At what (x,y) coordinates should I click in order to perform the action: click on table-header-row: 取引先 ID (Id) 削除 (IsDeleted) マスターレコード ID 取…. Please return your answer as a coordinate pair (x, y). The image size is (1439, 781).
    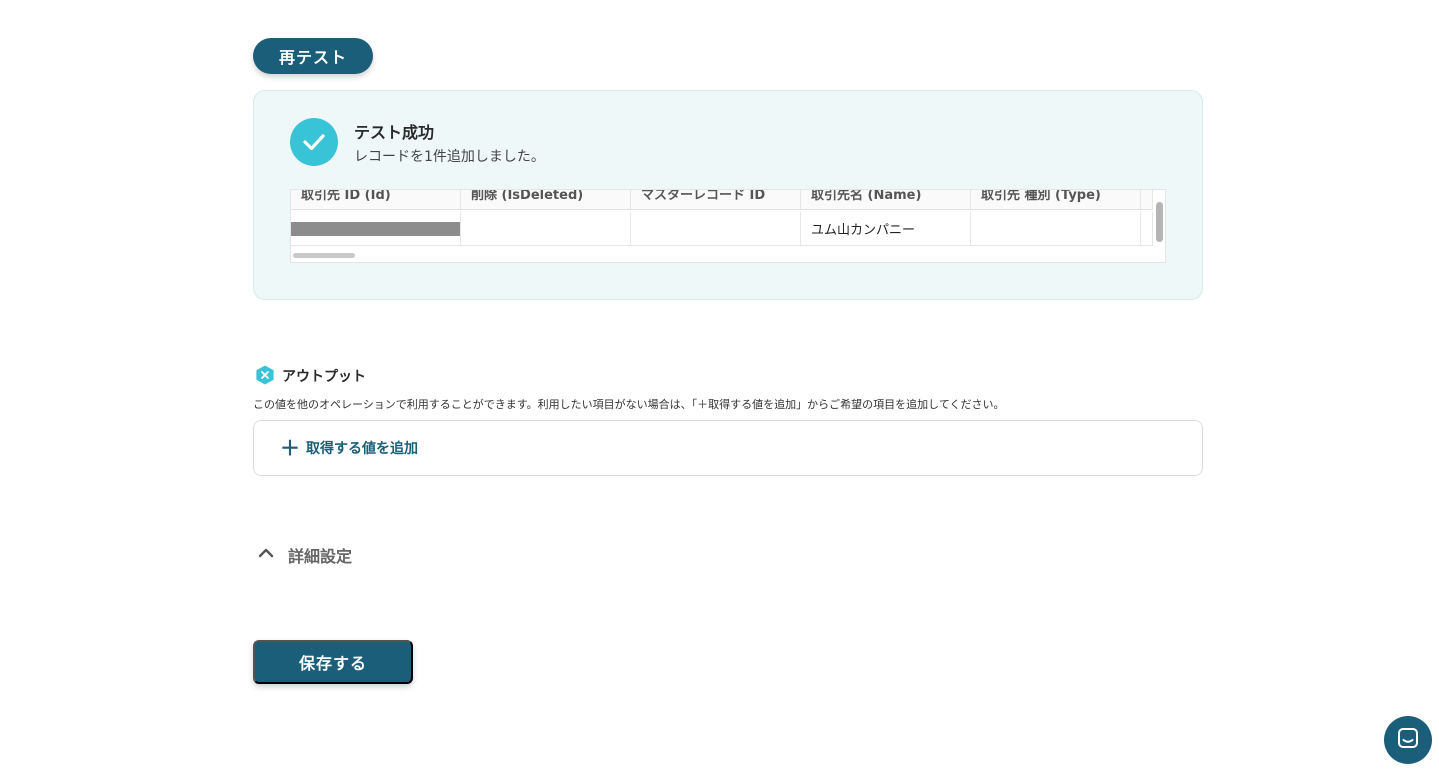
    Looking at the image, I should click on (722, 200).